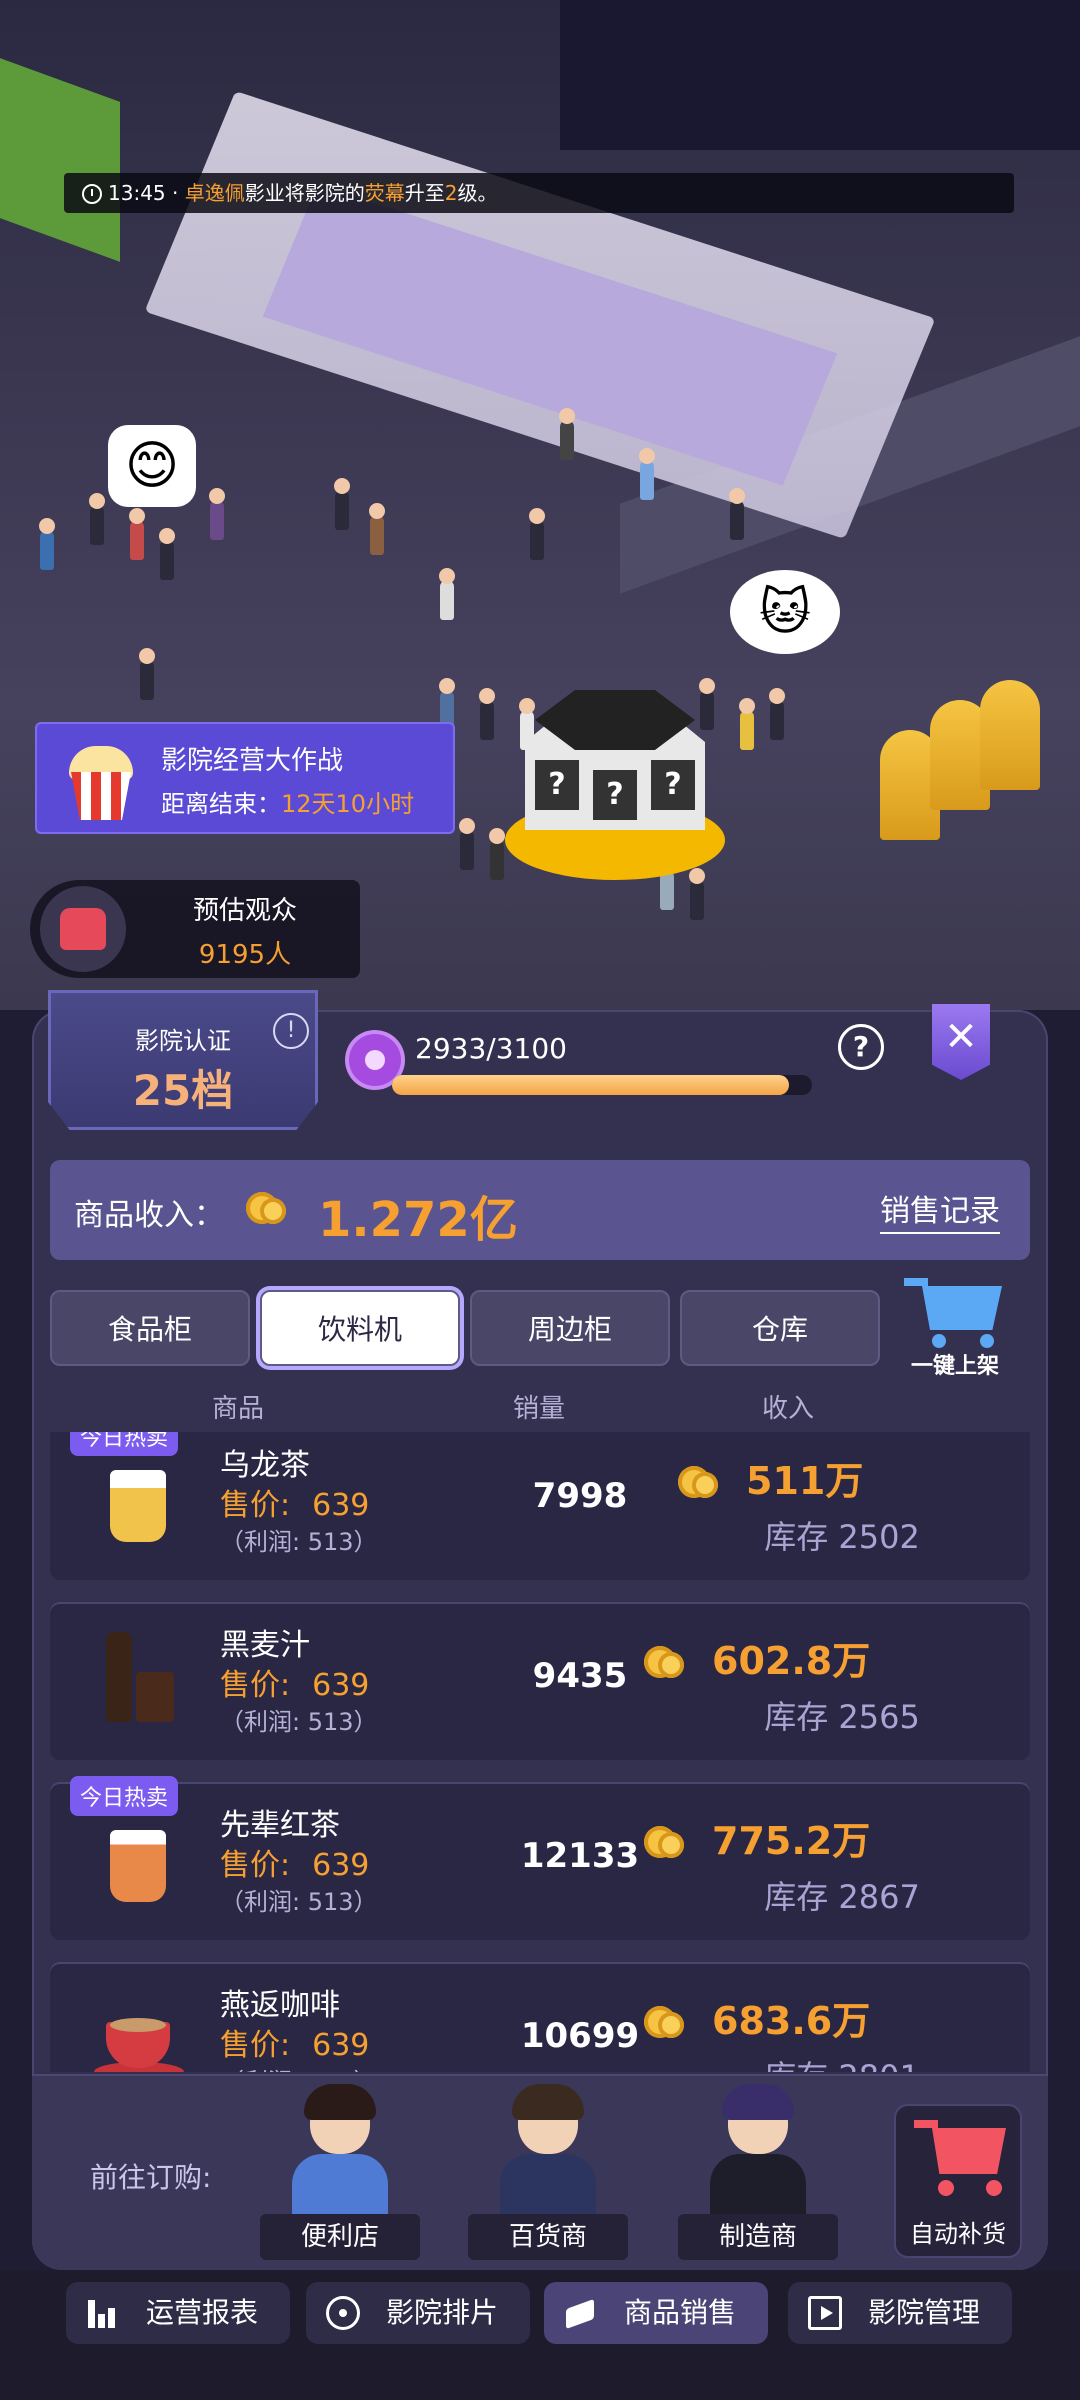  I want to click on close-button: ✕, so click(961, 1042).